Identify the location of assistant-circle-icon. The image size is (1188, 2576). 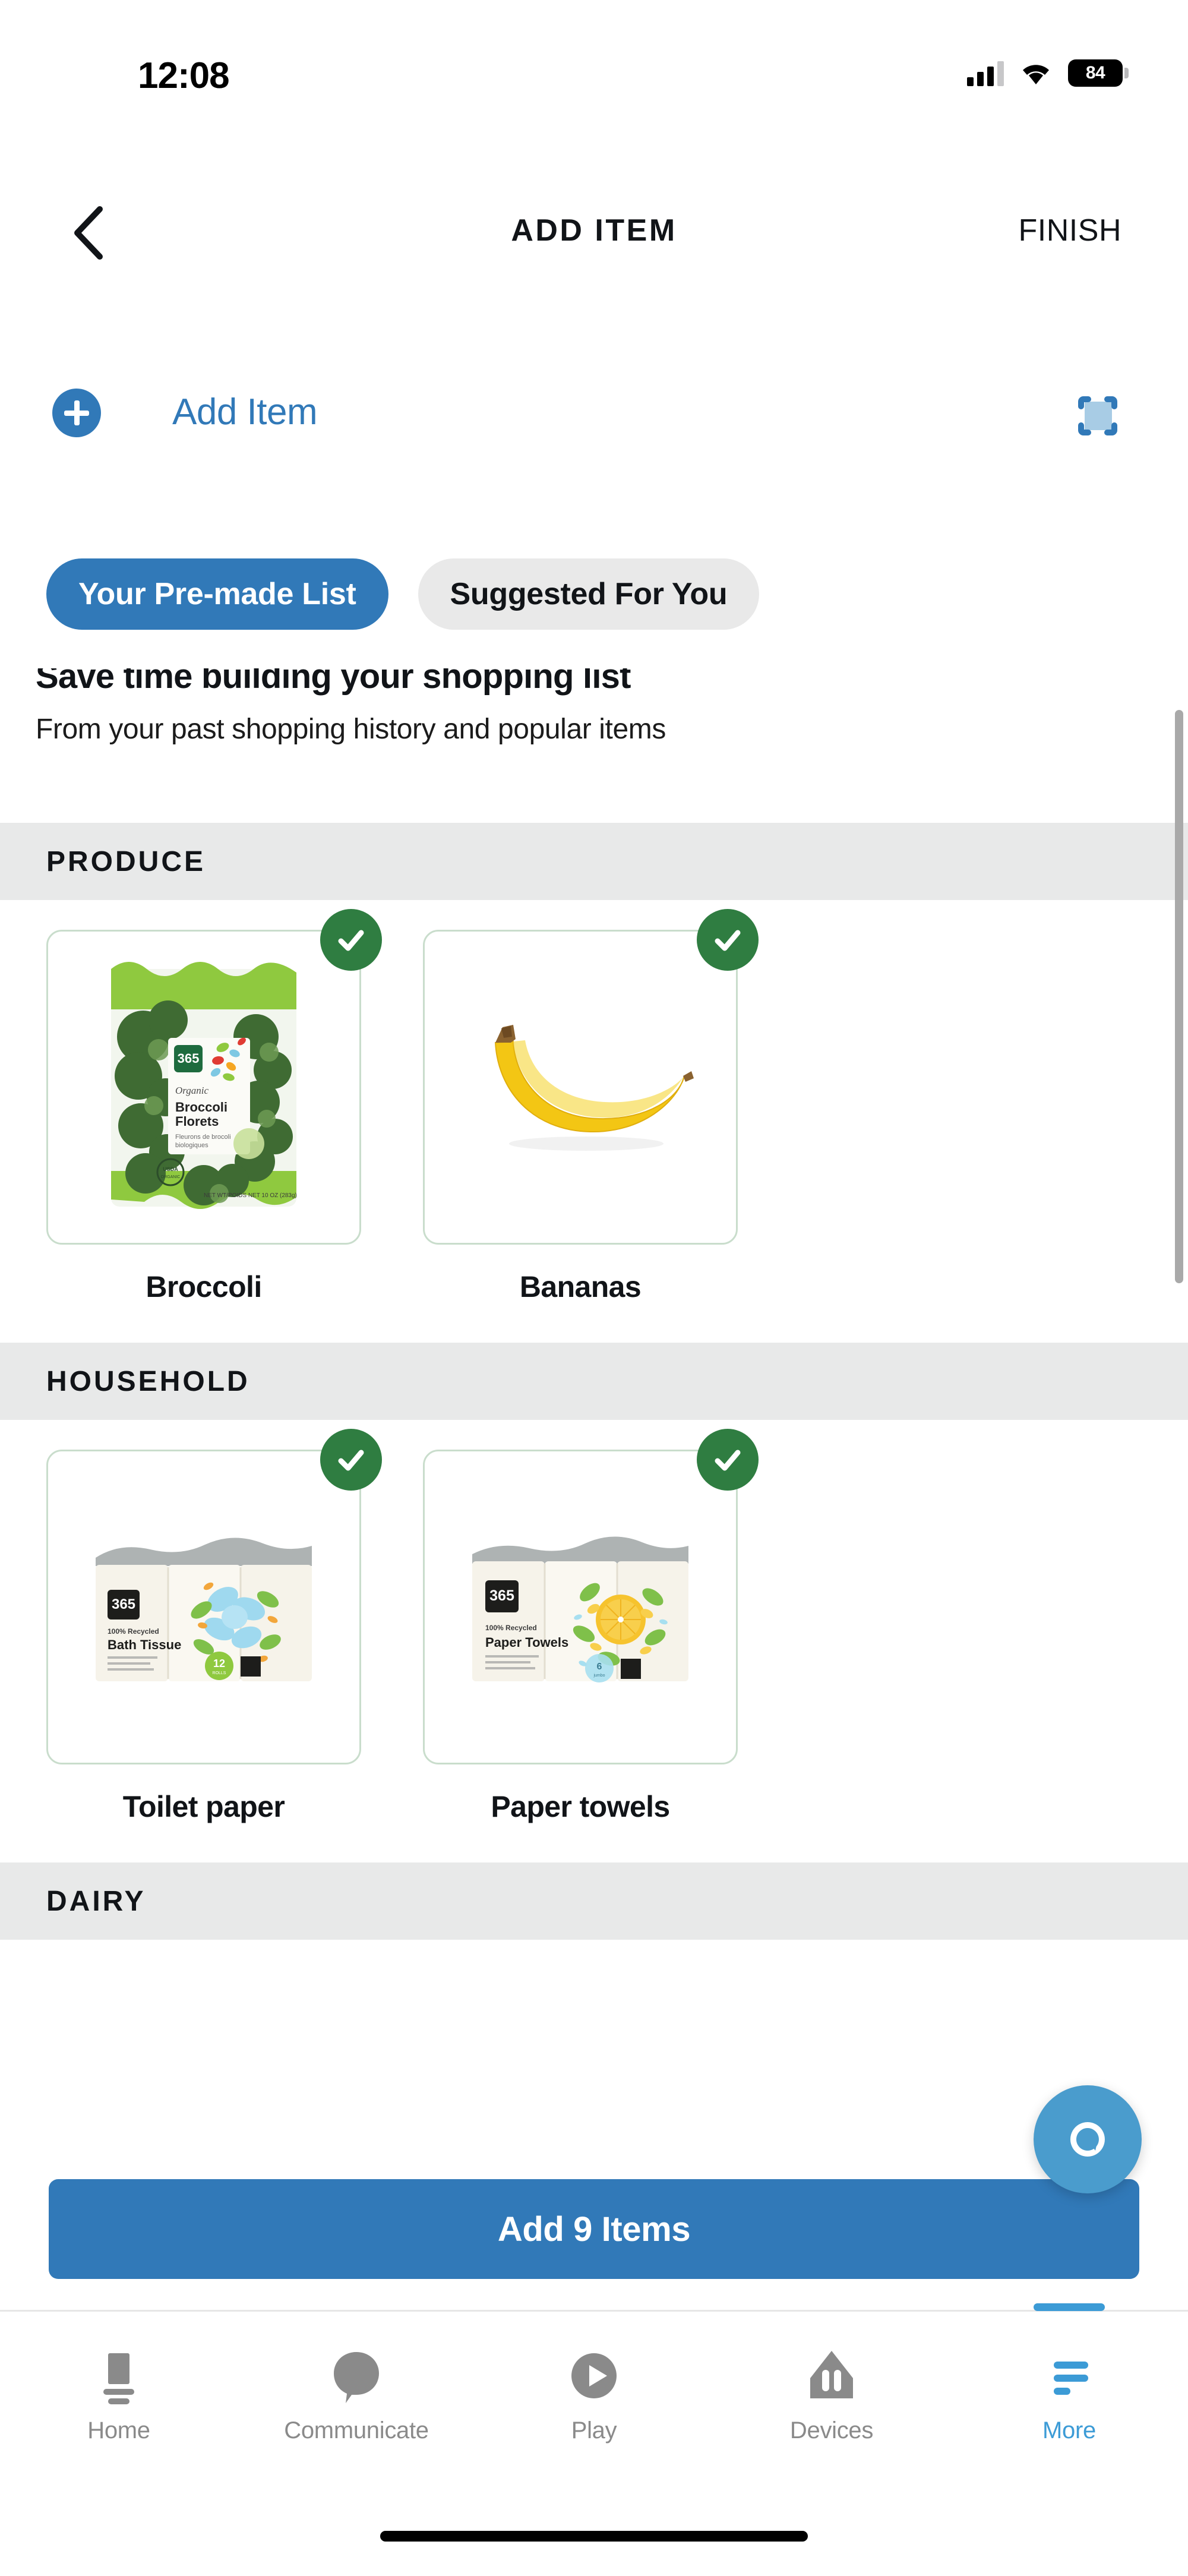
(1088, 2139).